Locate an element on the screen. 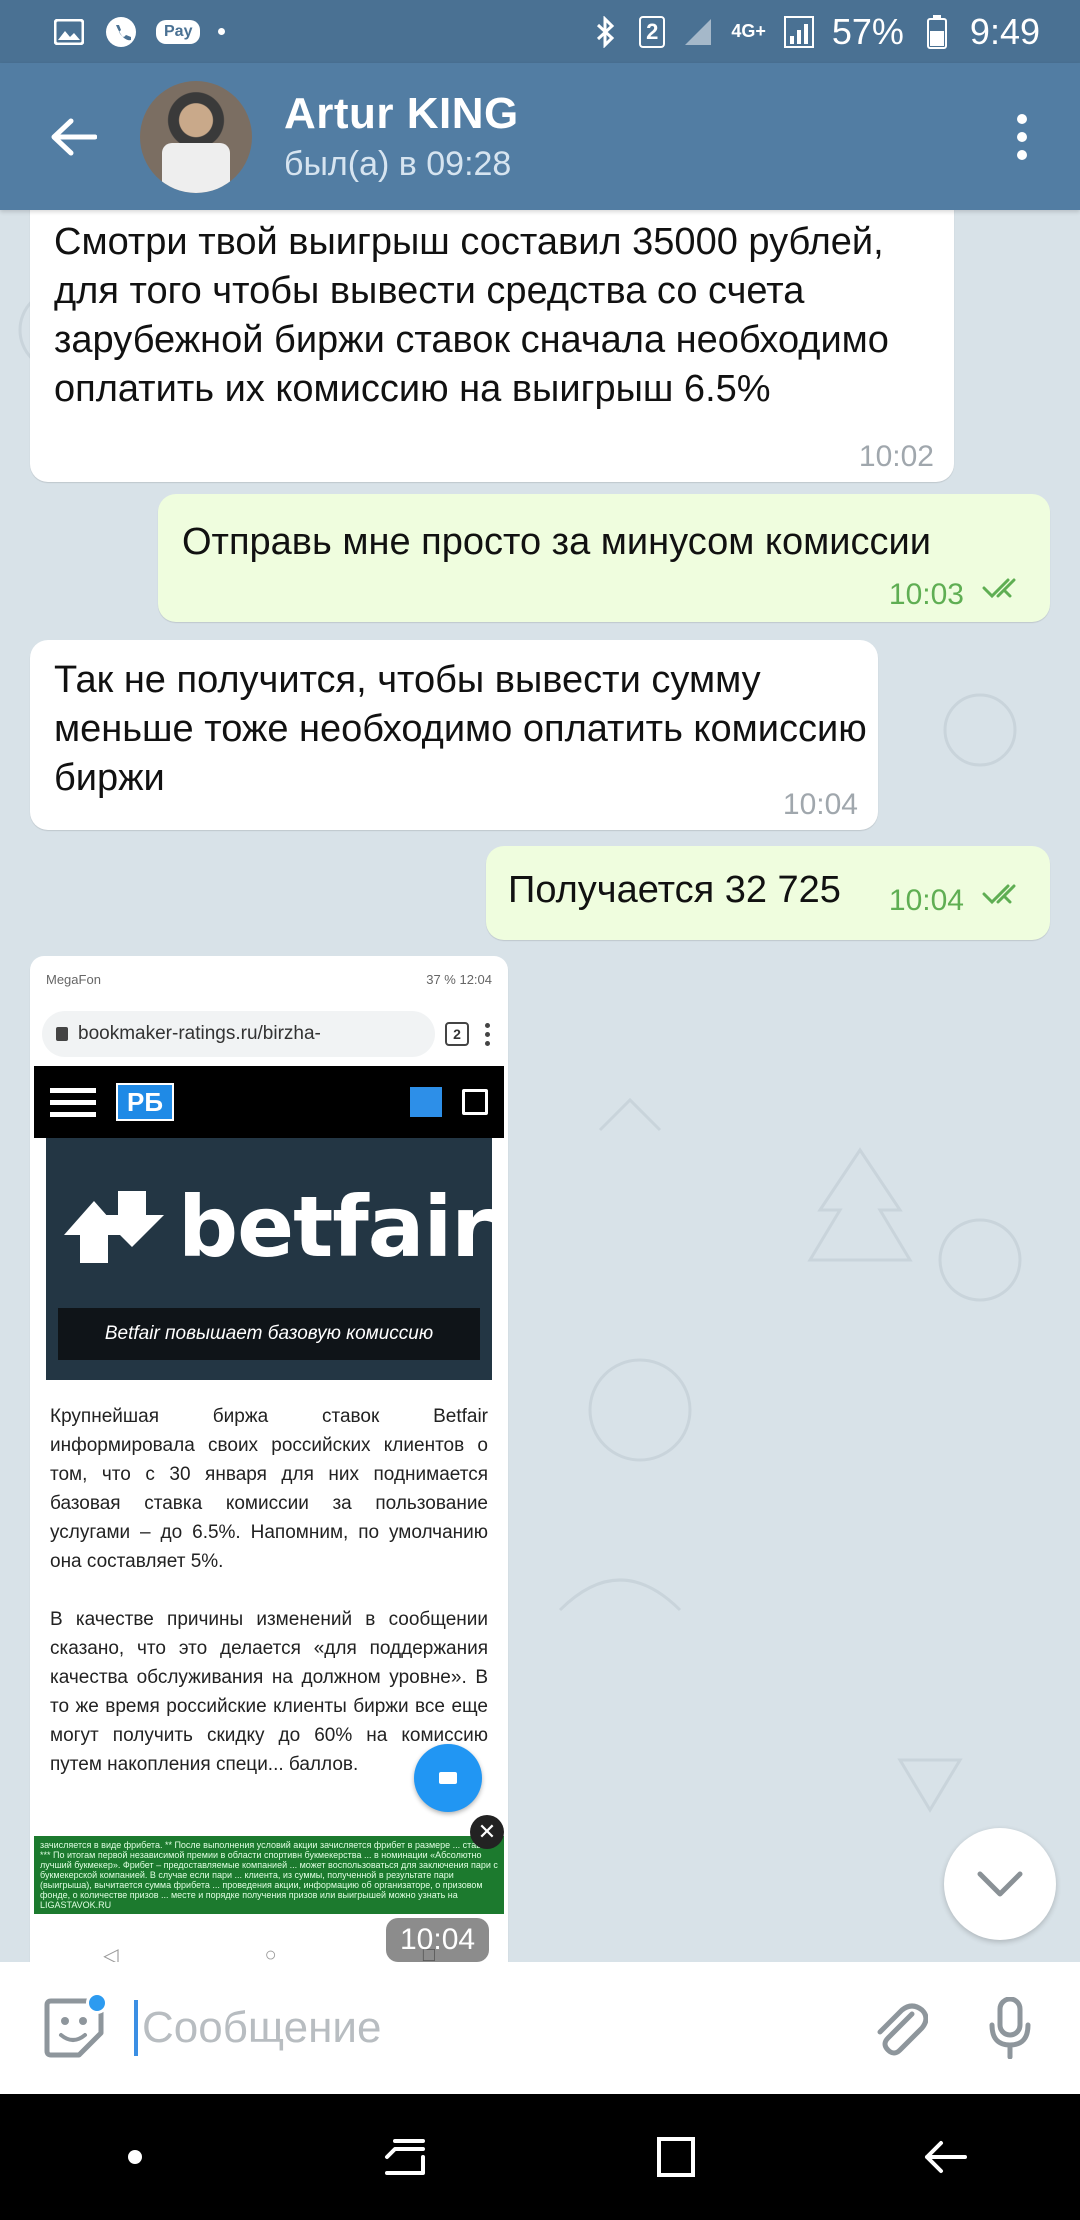  login-icon is located at coordinates (475, 1102).